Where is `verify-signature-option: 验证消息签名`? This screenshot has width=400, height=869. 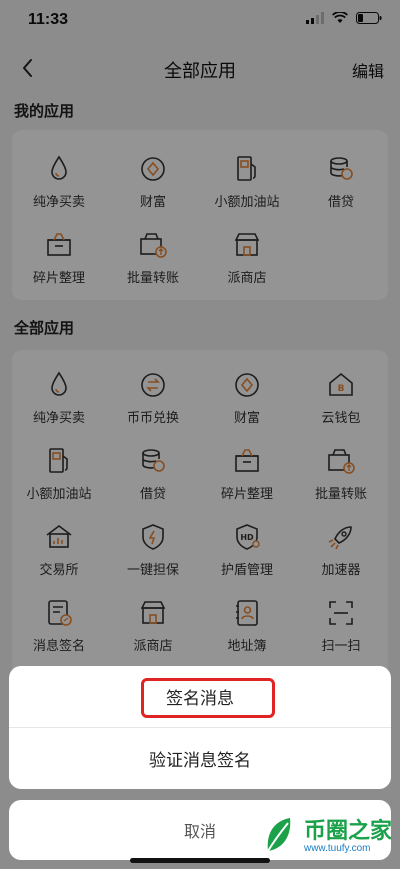 verify-signature-option: 验证消息签名 is located at coordinates (200, 758).